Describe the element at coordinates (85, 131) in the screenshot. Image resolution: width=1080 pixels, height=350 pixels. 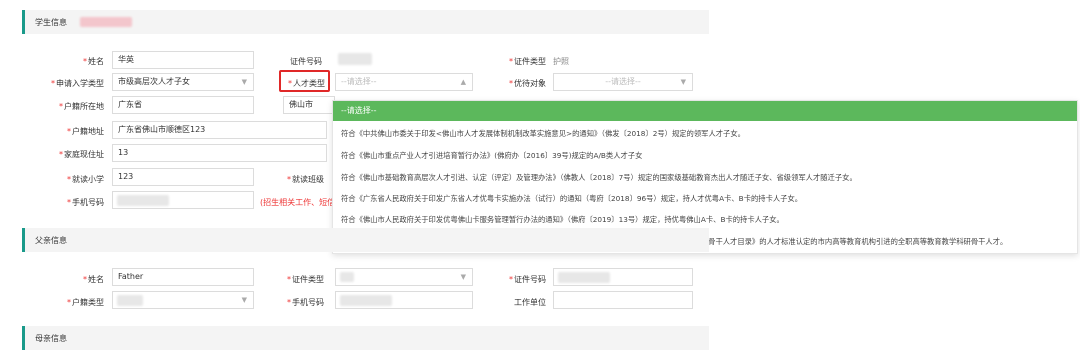
I see `hukou-addr-label: *户籍地址` at that location.